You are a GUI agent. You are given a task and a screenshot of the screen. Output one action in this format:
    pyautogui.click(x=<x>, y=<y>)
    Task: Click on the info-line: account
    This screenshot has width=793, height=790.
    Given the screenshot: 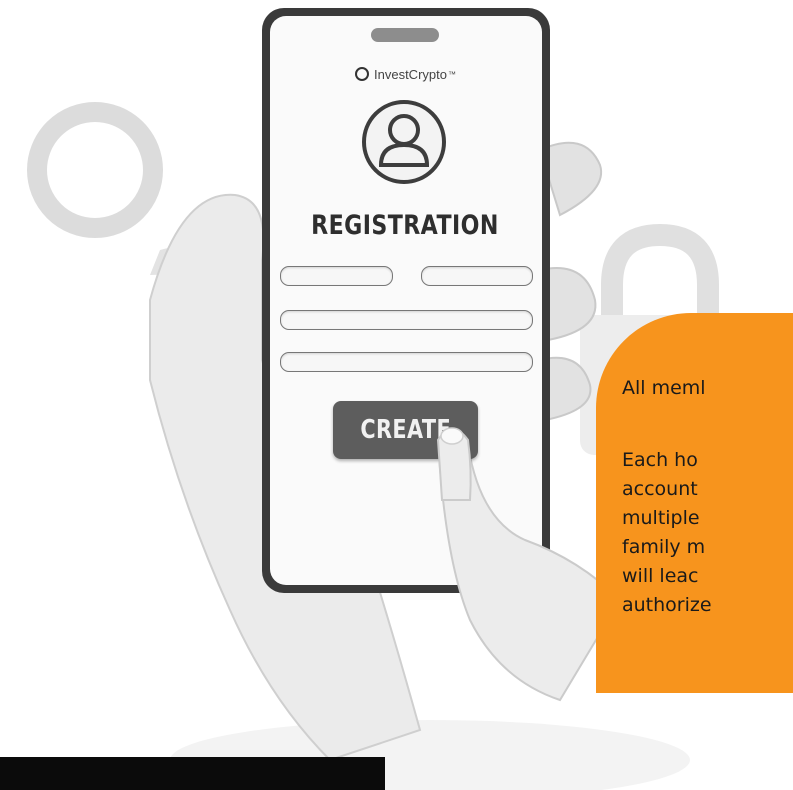 What is the action you would take?
    pyautogui.click(x=660, y=489)
    